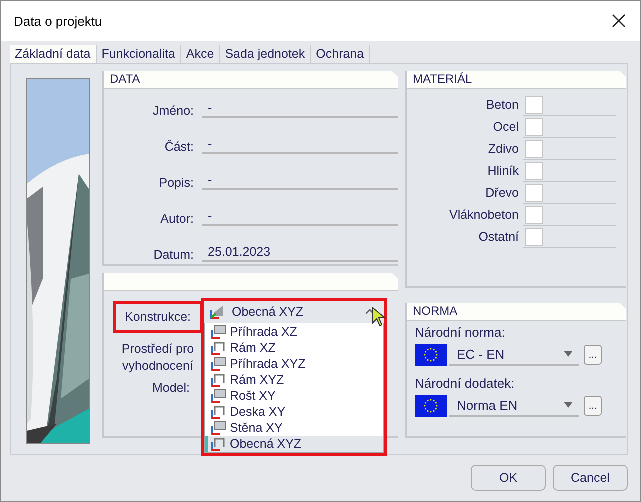 This screenshot has height=502, width=641. What do you see at coordinates (294, 396) in the screenshot?
I see `dropdown-option: Rošt XY` at bounding box center [294, 396].